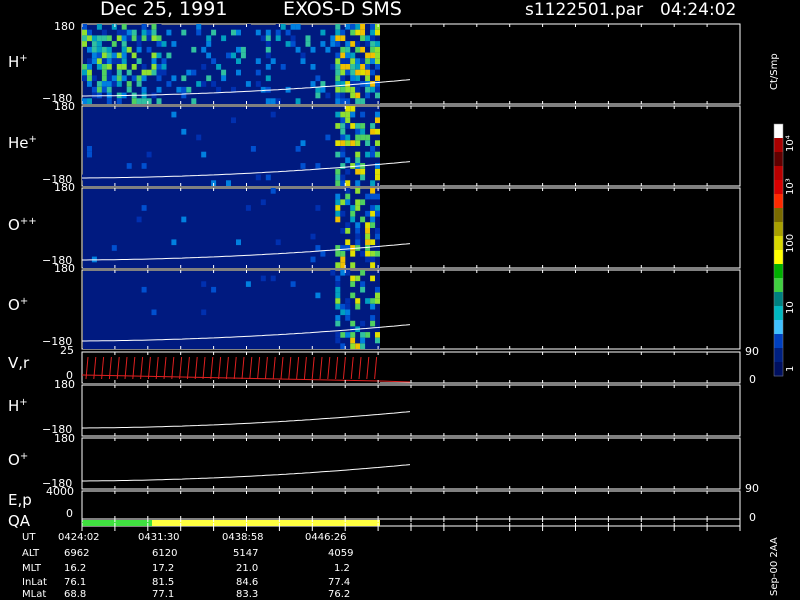  Describe the element at coordinates (64, 384) in the screenshot. I see `tick-h2-top: 180` at that location.